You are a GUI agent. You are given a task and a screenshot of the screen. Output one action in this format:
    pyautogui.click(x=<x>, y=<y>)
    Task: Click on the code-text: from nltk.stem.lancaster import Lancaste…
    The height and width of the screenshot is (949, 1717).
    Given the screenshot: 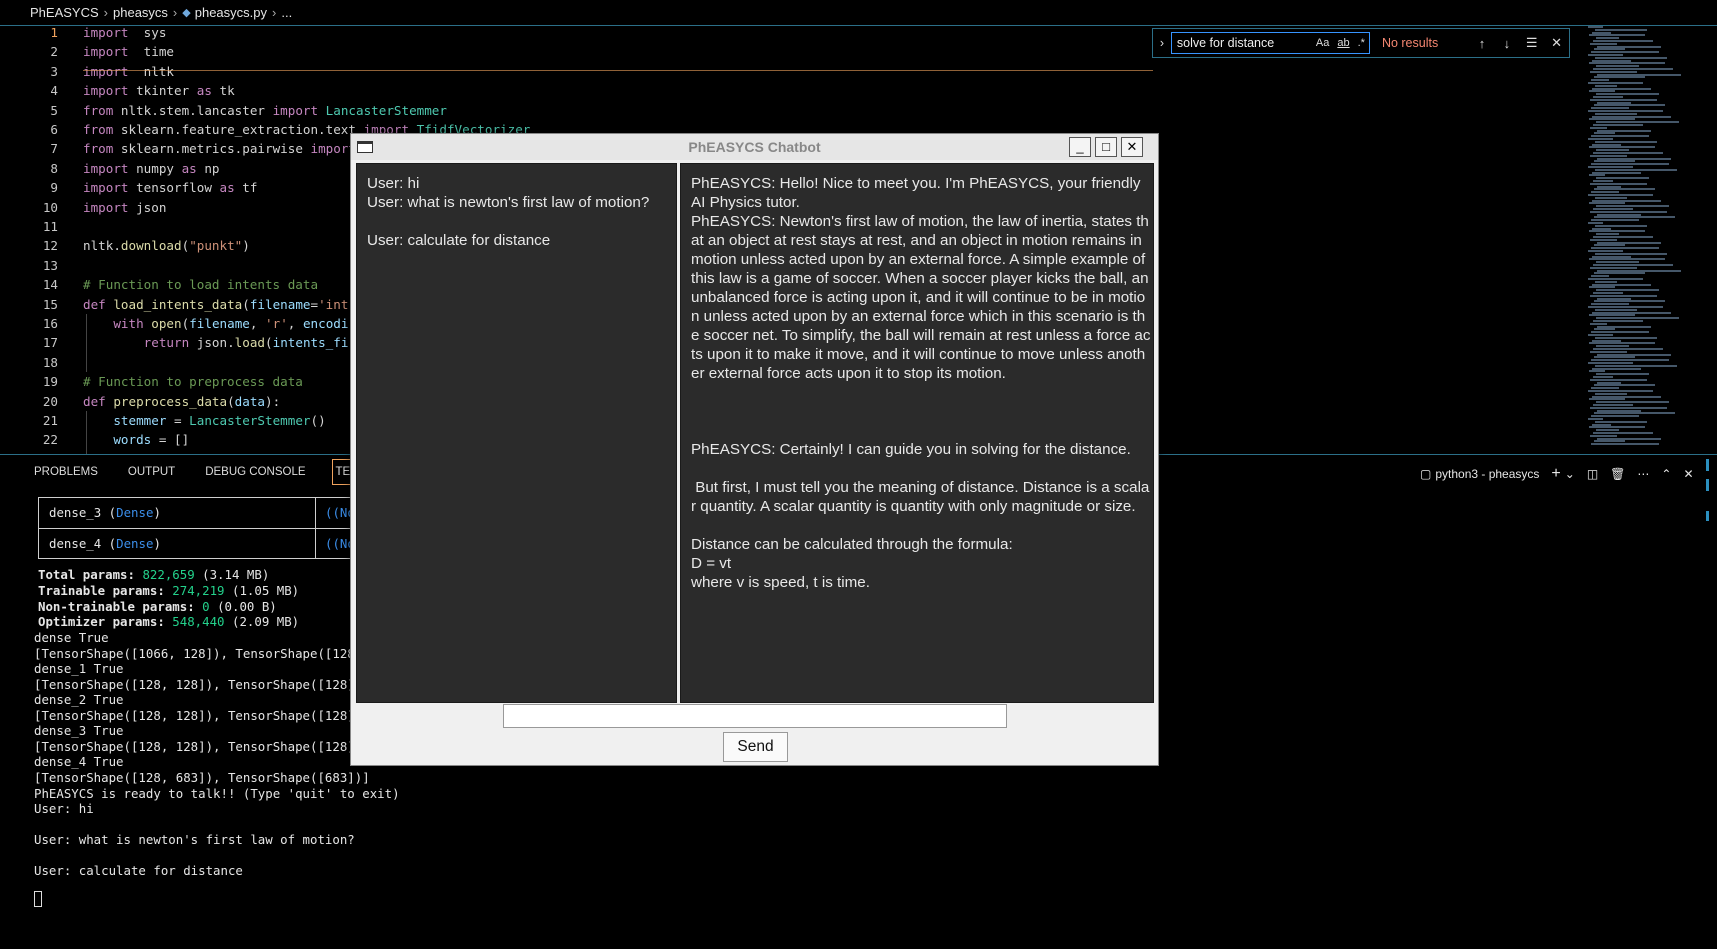 What is the action you would take?
    pyautogui.click(x=265, y=110)
    